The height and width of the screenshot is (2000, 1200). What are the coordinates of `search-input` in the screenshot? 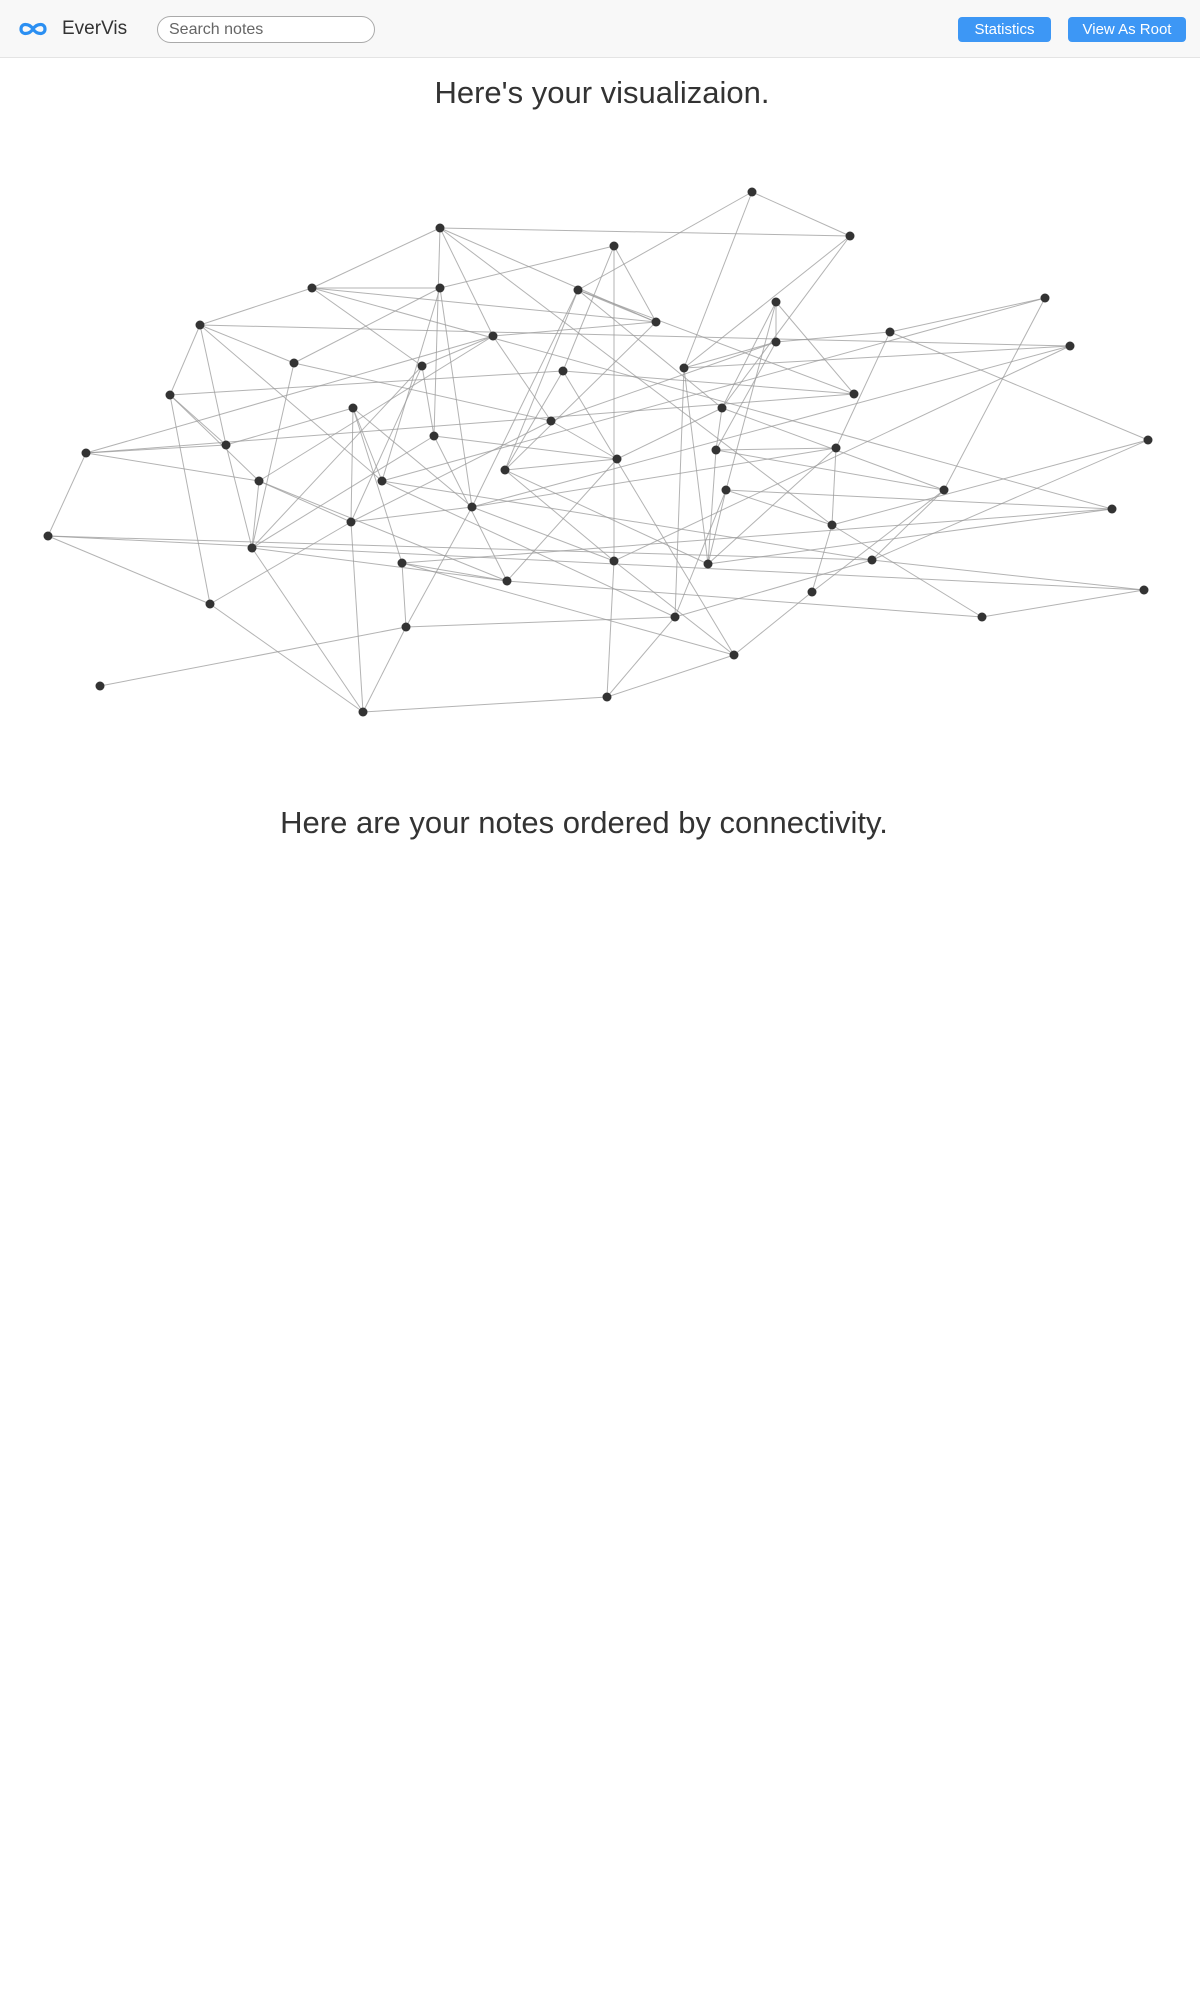 It's located at (266, 29).